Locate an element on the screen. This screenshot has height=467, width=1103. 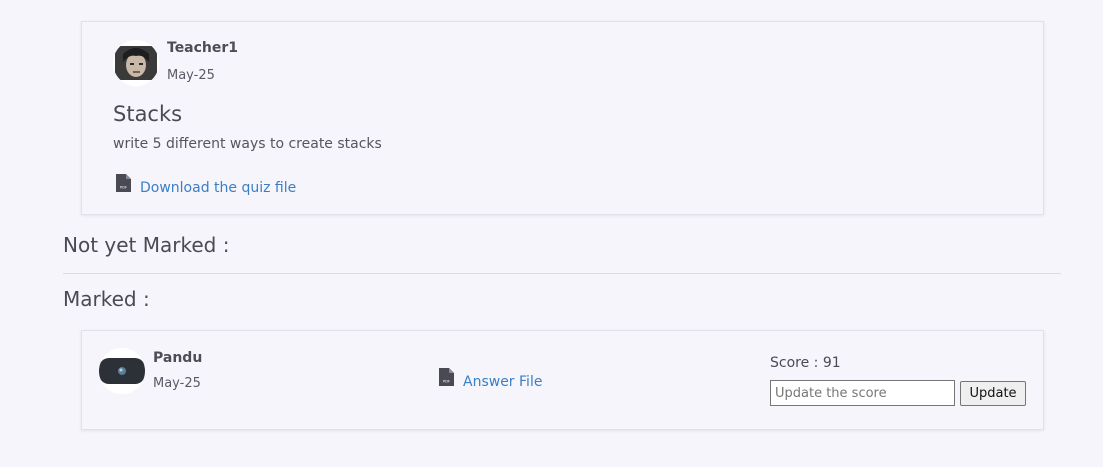
answer-file-link: PDF Answer File is located at coordinates (490, 378).